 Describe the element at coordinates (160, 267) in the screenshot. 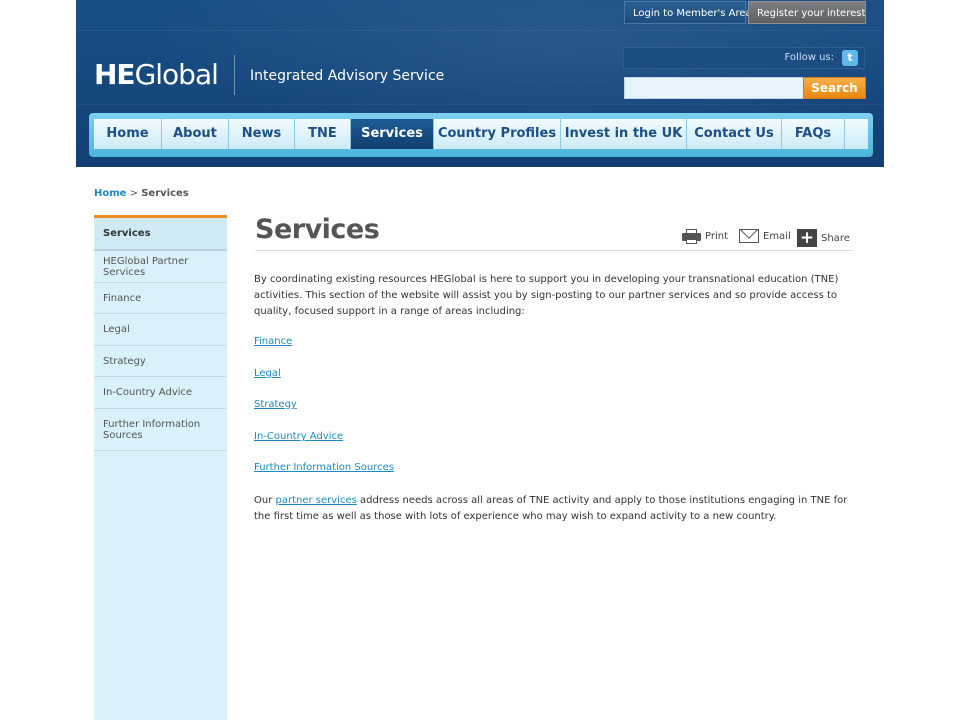

I see `sidebar-item-heglobal-partner-services: HEGlobal Partner Services` at that location.